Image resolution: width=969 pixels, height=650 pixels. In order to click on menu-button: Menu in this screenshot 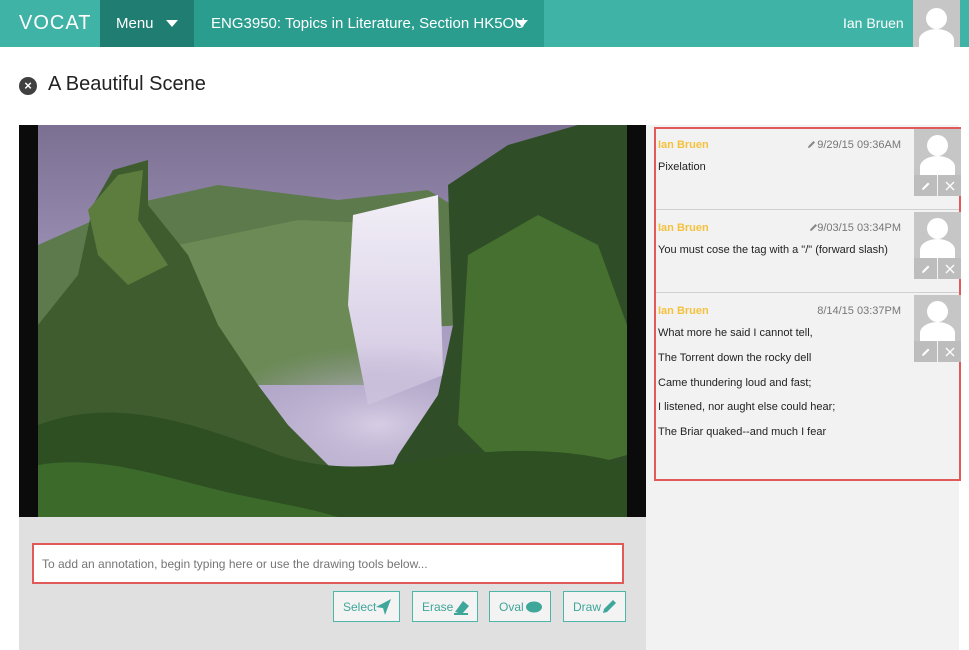, I will do `click(147, 23)`.